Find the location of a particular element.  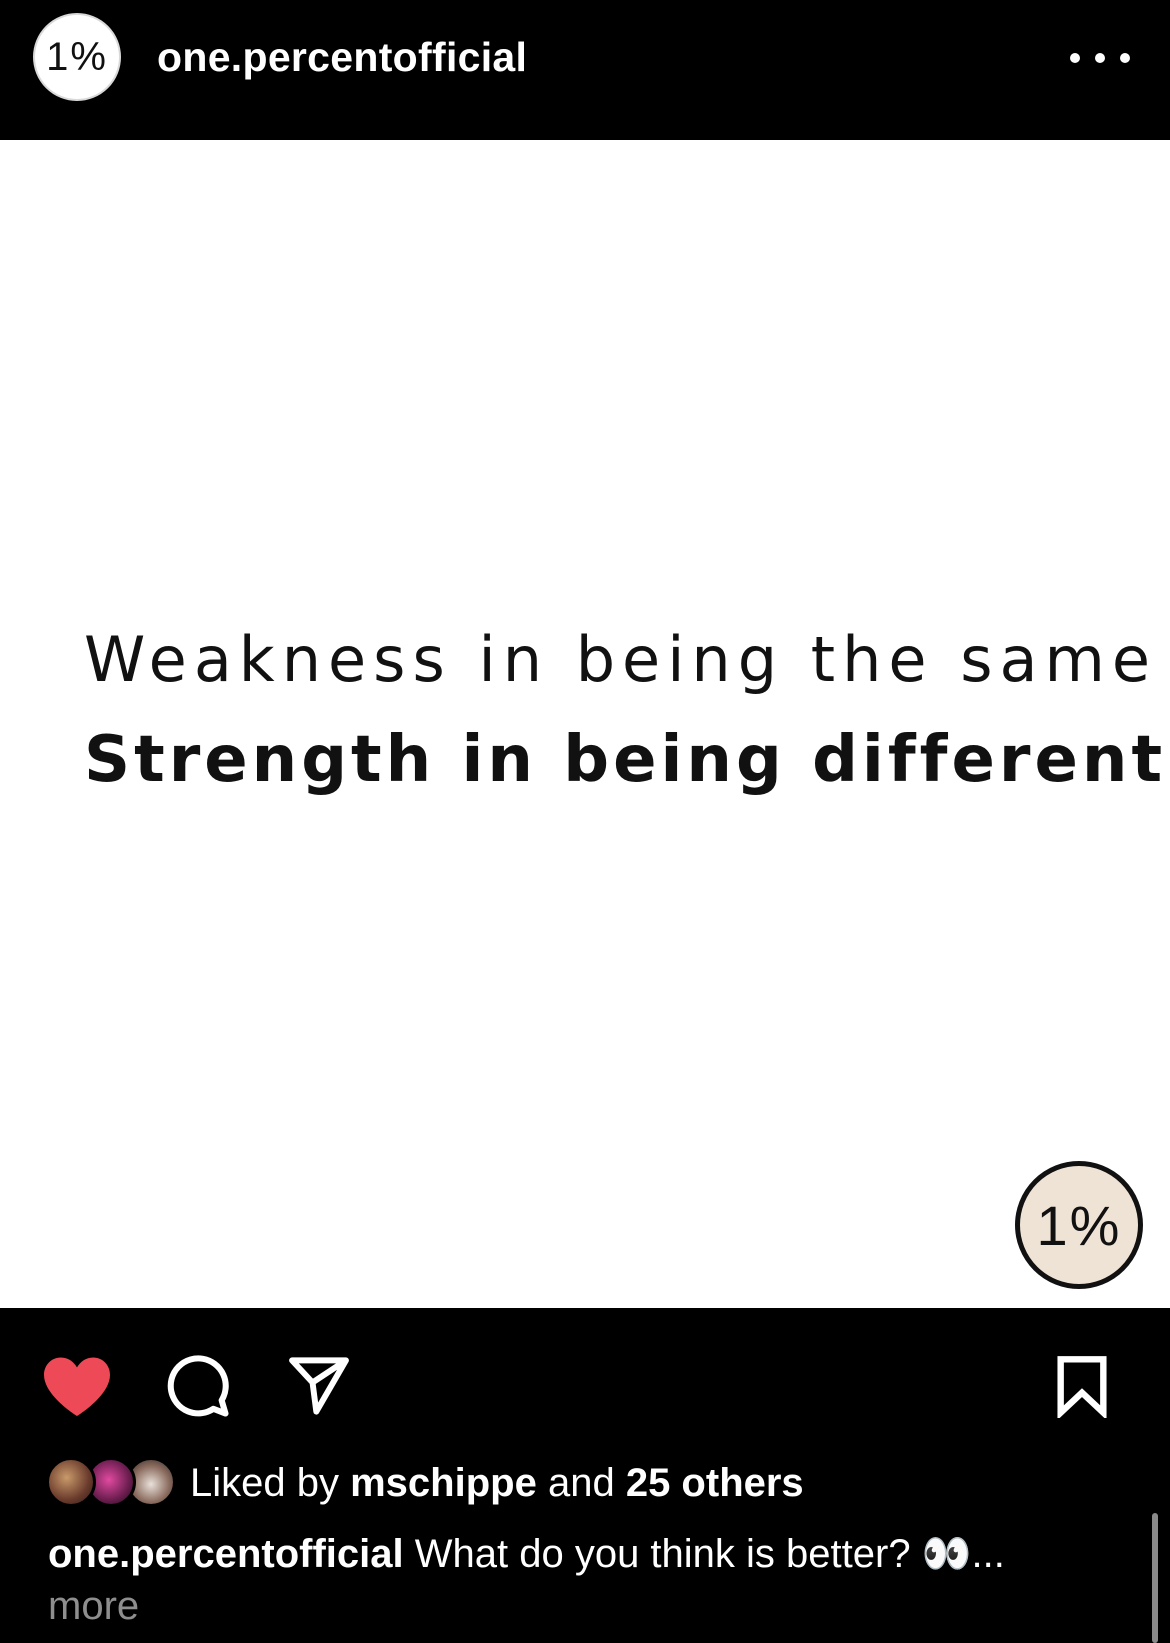

liker-avatars is located at coordinates (116, 1483).